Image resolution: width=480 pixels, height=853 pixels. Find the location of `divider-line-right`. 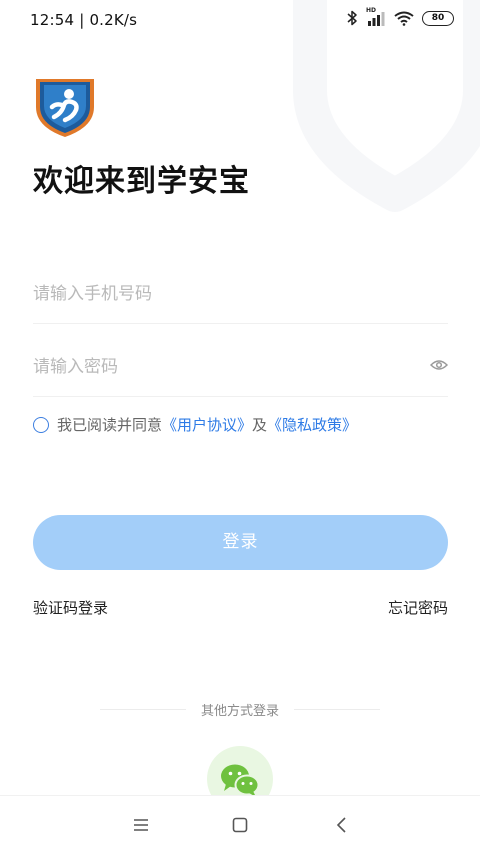

divider-line-right is located at coordinates (337, 709).